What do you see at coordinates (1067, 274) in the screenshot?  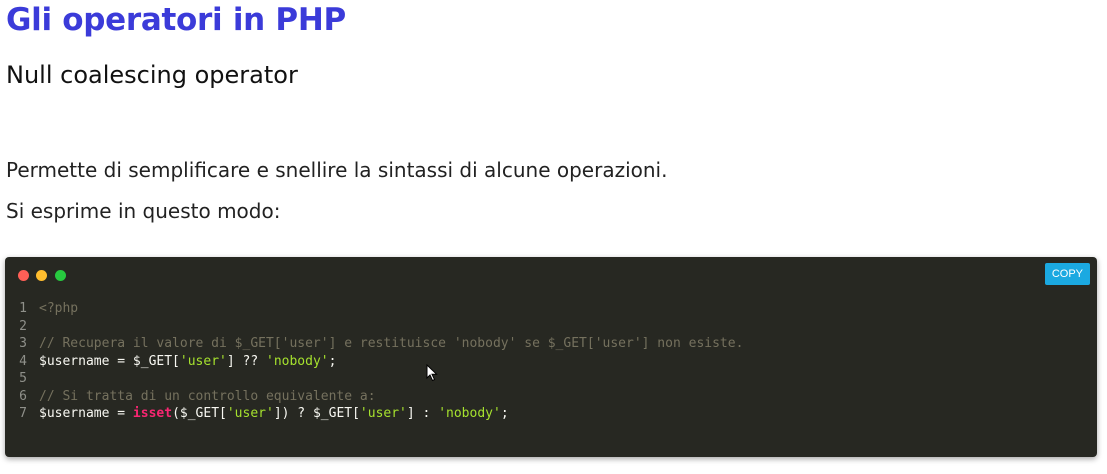 I see `copy-button: COPY` at bounding box center [1067, 274].